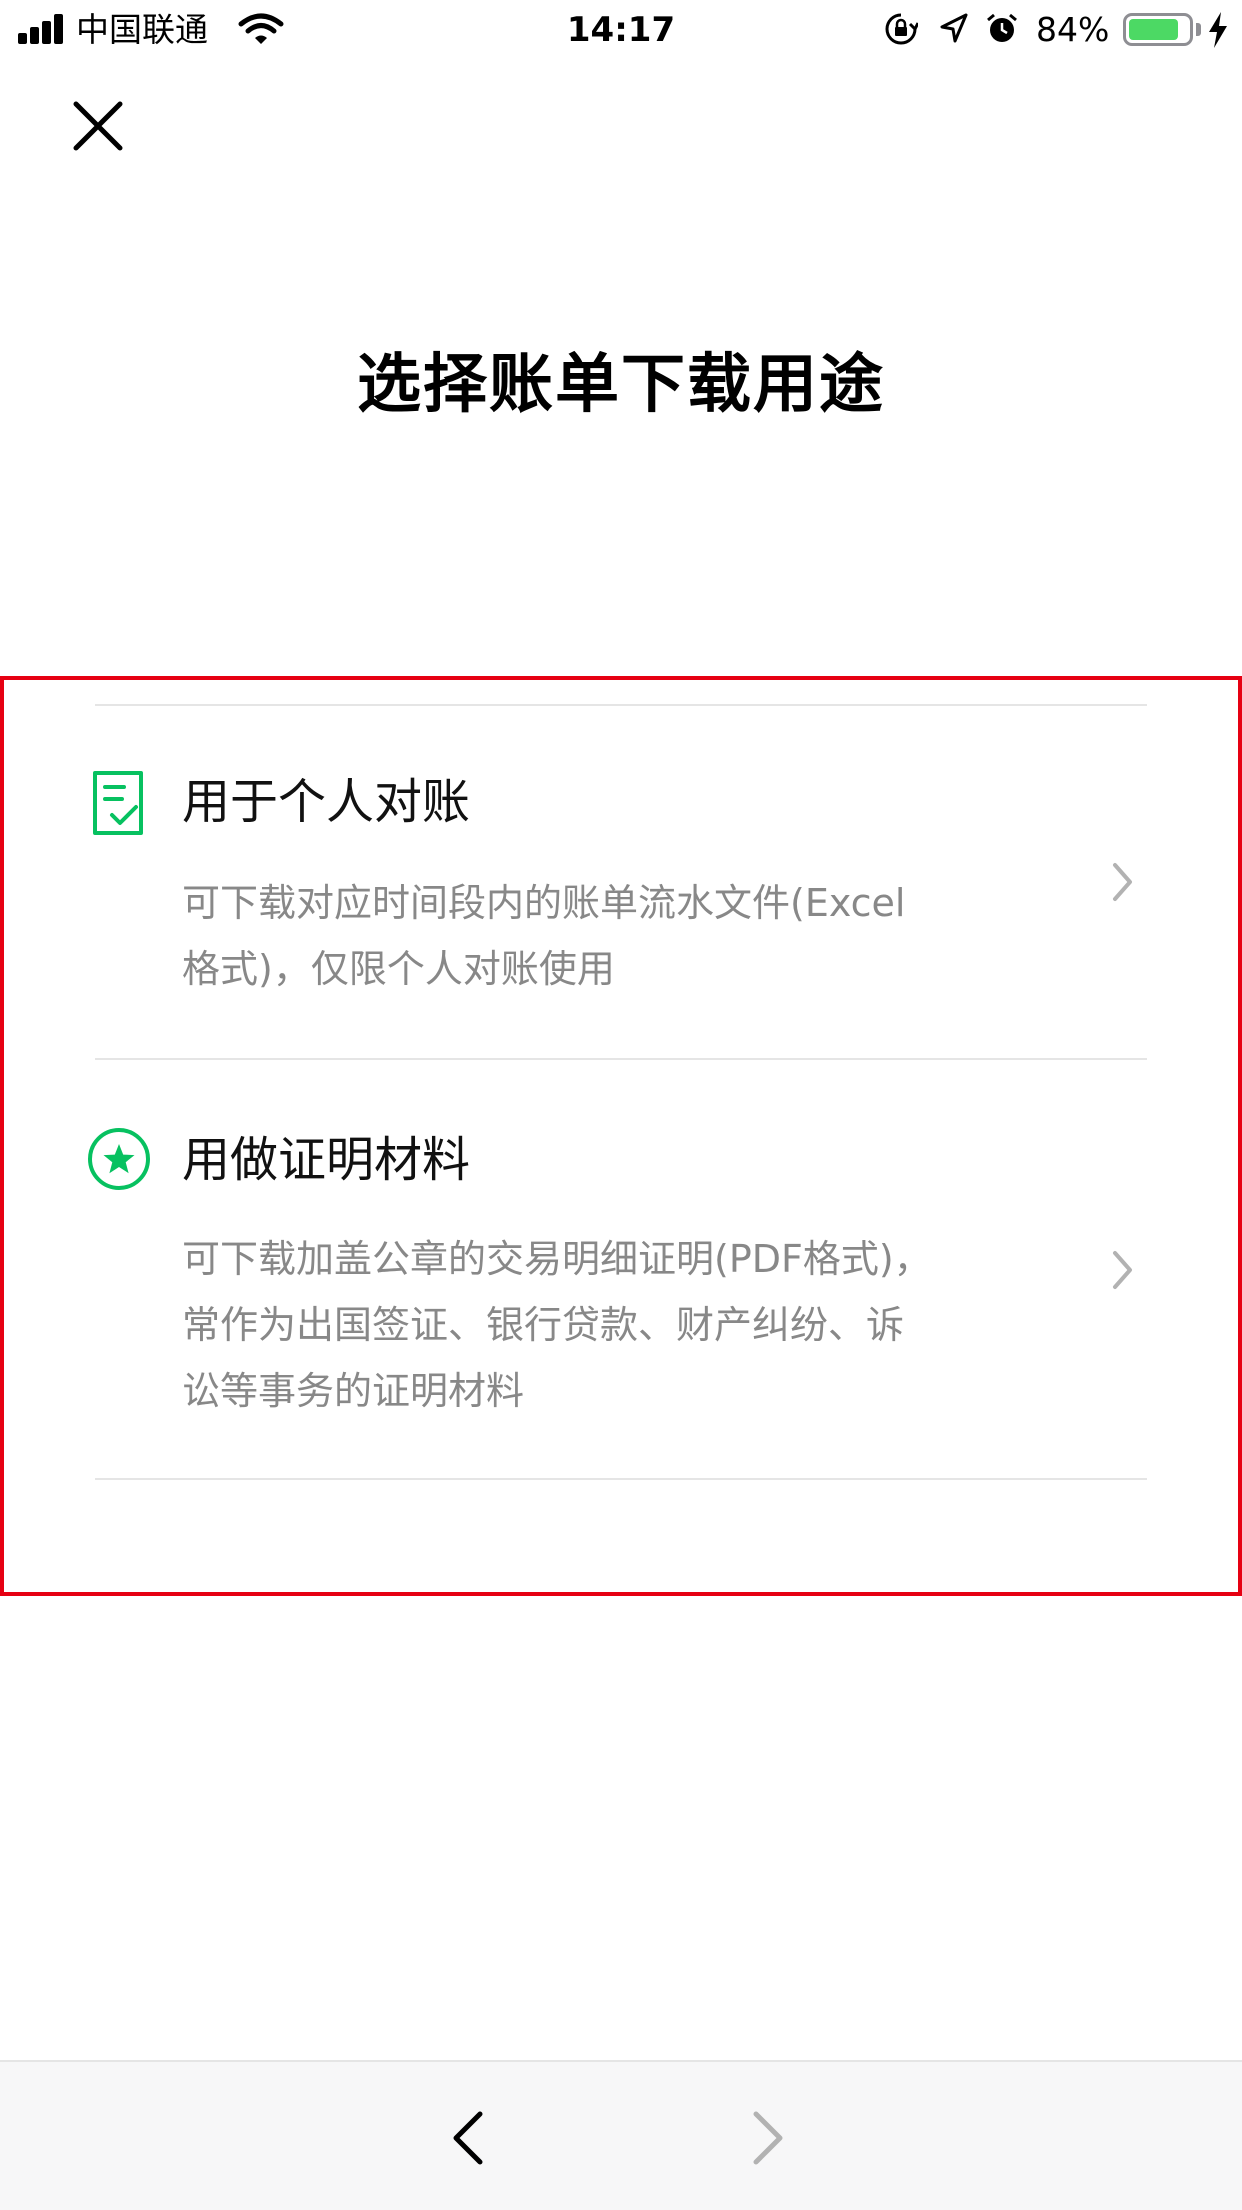 The image size is (1242, 2210). What do you see at coordinates (621, 31) in the screenshot?
I see `status-bar: 中国联通 14:17 84%` at bounding box center [621, 31].